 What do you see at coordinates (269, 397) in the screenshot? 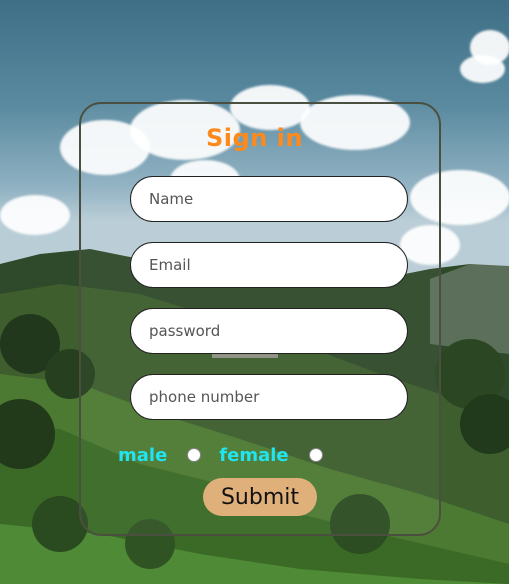
I see `phone-input` at bounding box center [269, 397].